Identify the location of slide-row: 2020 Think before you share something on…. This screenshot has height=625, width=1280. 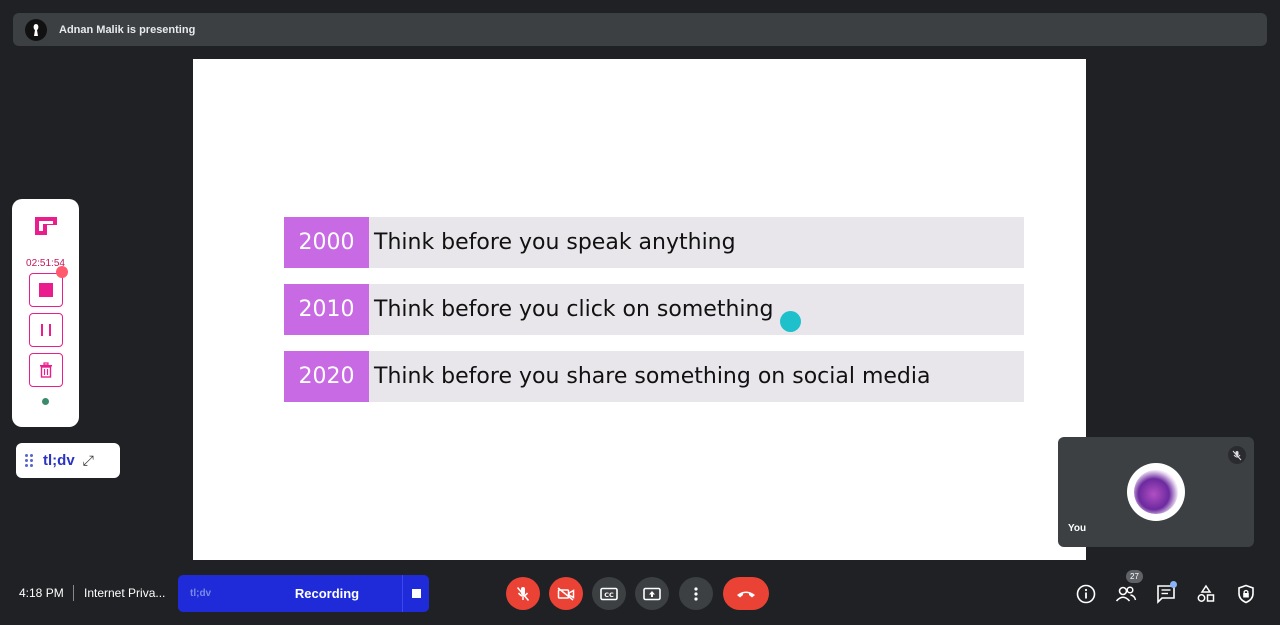
(654, 376).